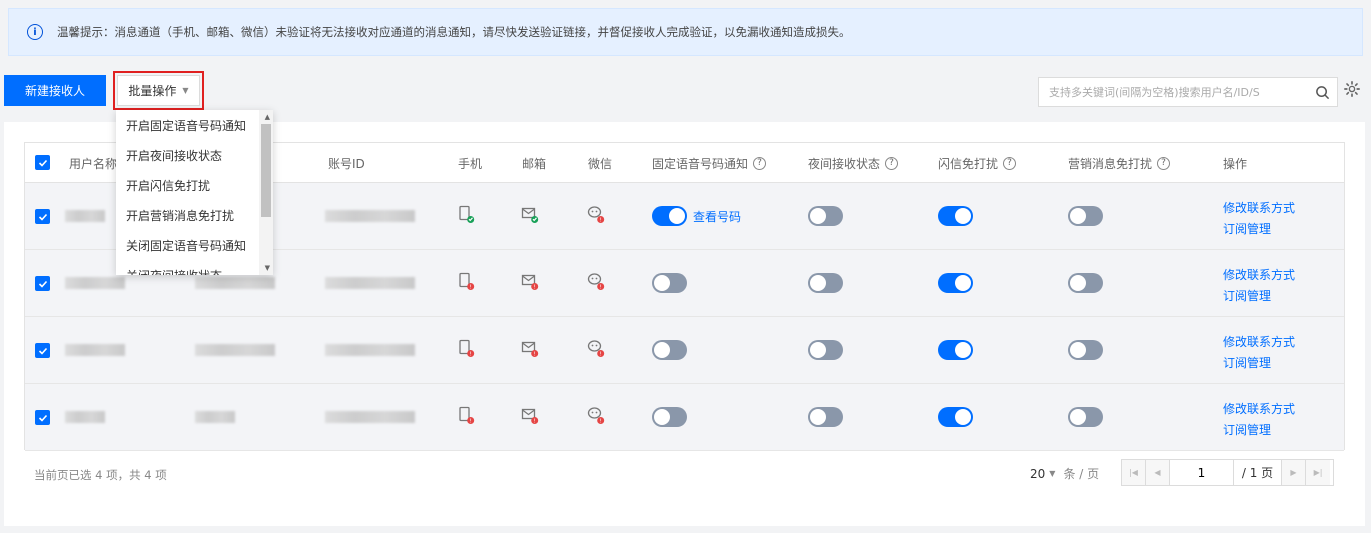 Image resolution: width=1371 pixels, height=533 pixels. Describe the element at coordinates (267, 268) in the screenshot. I see `scroll-down-icon: ▼` at that location.